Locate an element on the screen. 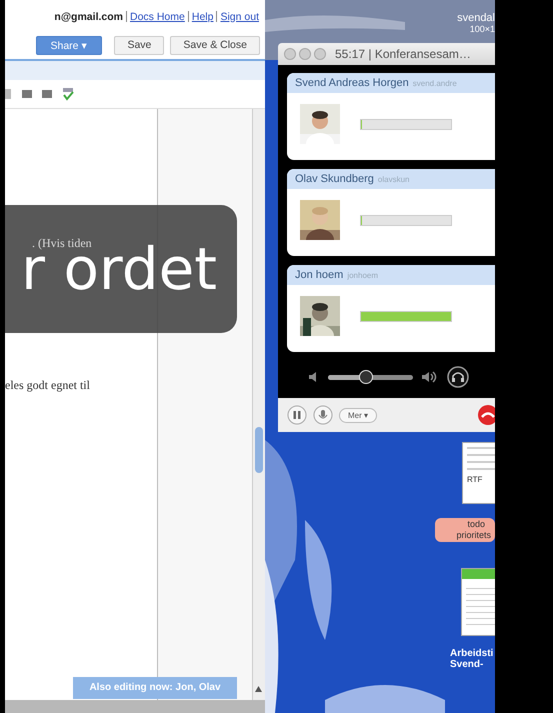  participant-username: jonhoem is located at coordinates (362, 275).